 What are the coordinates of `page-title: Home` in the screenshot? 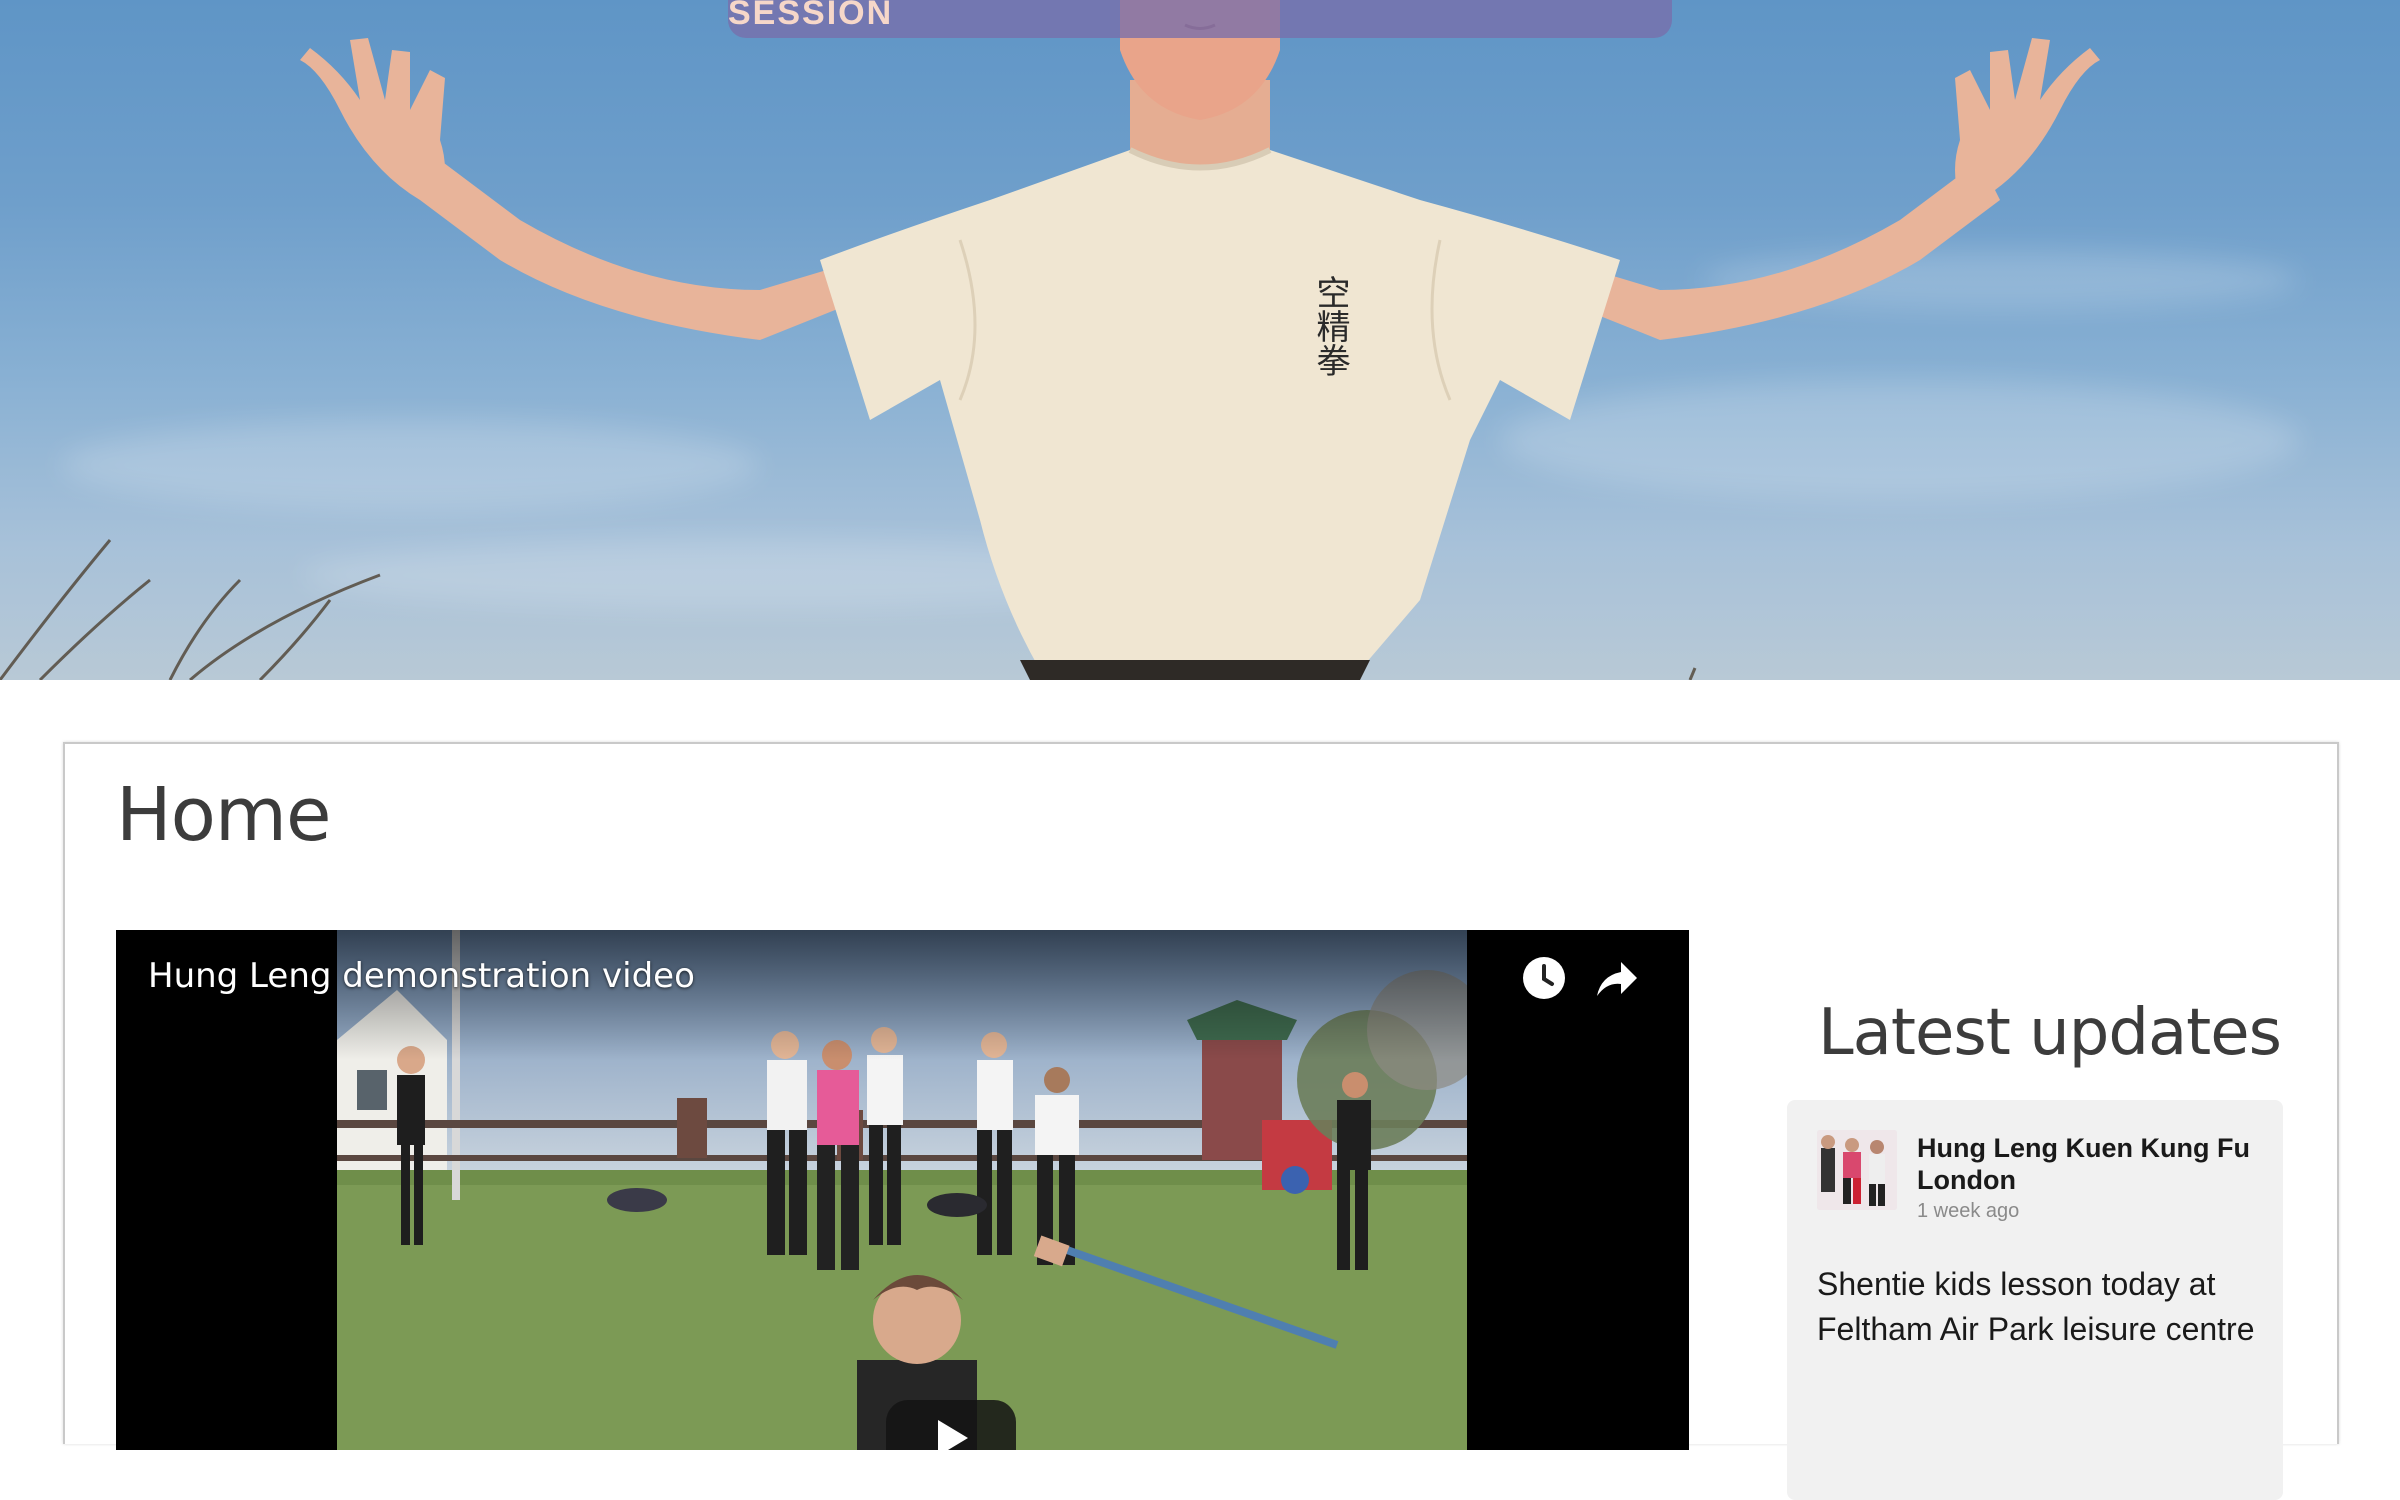 It's located at (224, 815).